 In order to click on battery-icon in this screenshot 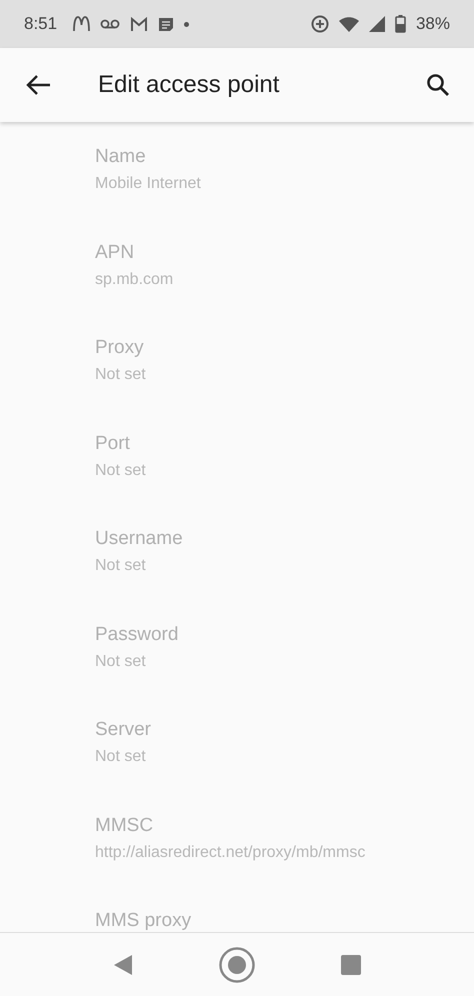, I will do `click(400, 24)`.